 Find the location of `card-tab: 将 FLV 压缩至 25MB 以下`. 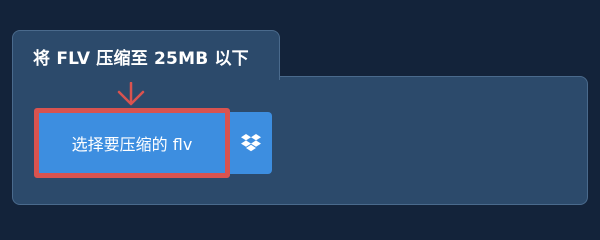

card-tab: 将 FLV 压缩至 25MB 以下 is located at coordinates (146, 55).